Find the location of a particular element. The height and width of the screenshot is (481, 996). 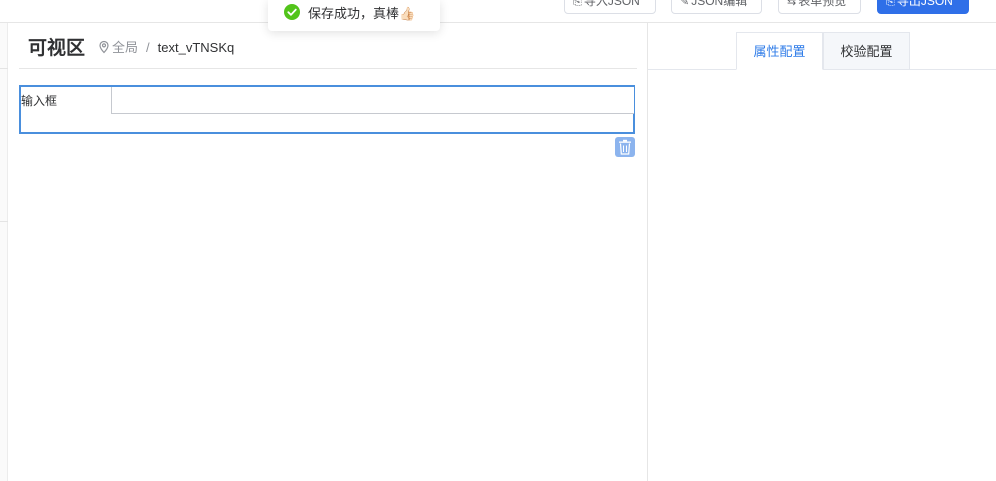

toast-message: 保存成功，真棒👍🏻 is located at coordinates (362, 13).